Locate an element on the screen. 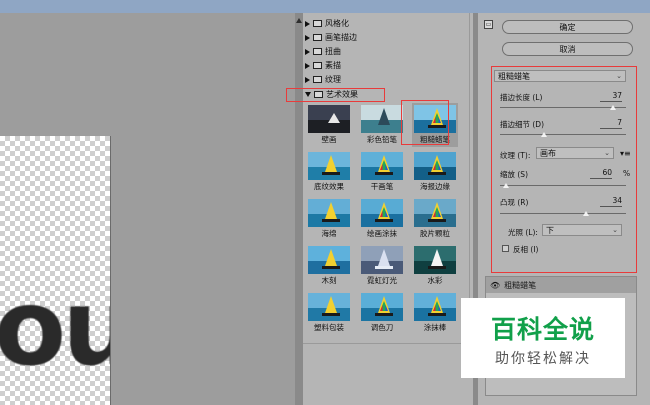 This screenshot has width=650, height=405. annotation-box-settings is located at coordinates (564, 169).